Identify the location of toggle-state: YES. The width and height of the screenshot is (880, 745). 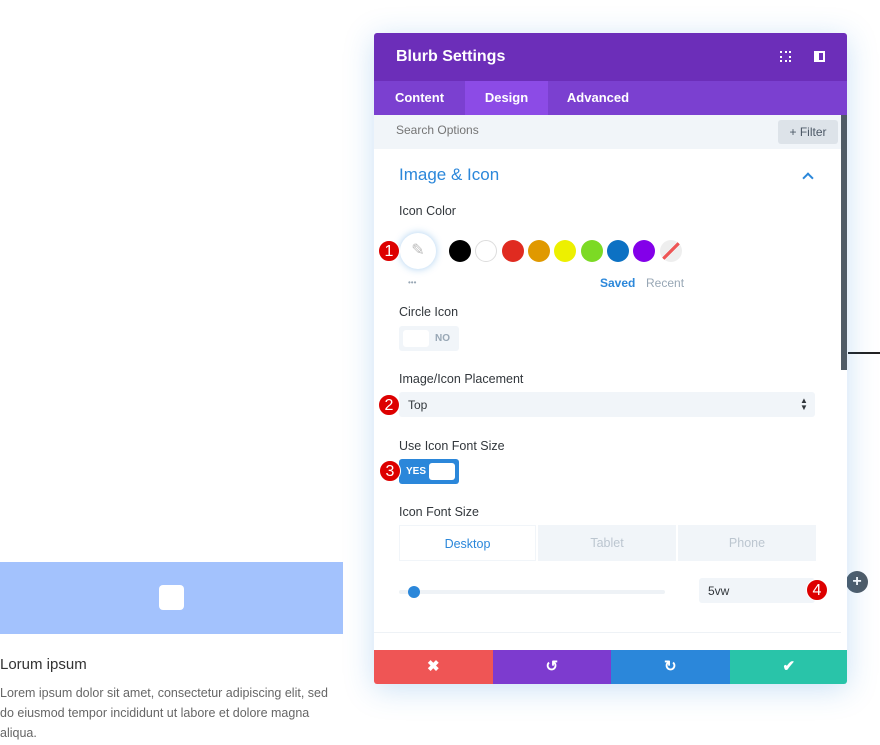
(416, 471).